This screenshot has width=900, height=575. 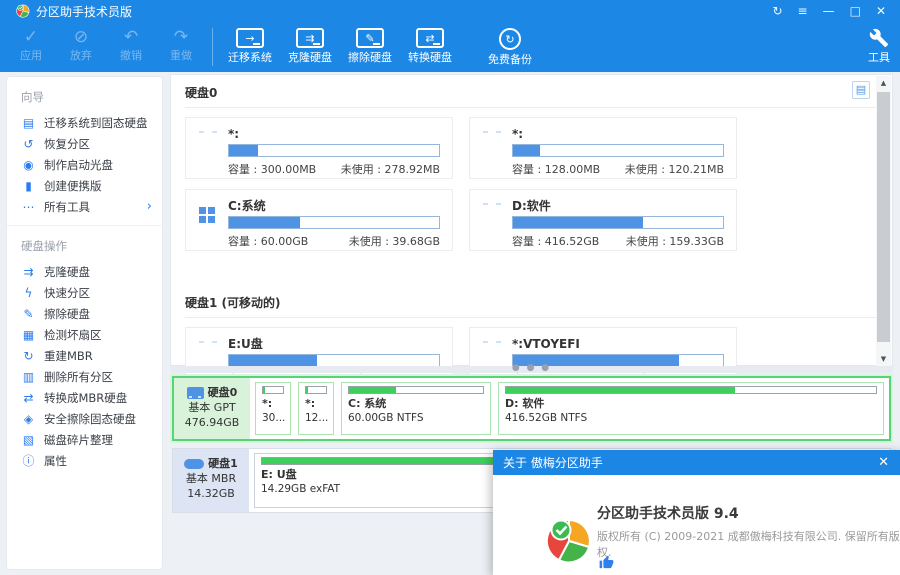 I want to click on restore-icon: ↺, so click(x=28, y=143).